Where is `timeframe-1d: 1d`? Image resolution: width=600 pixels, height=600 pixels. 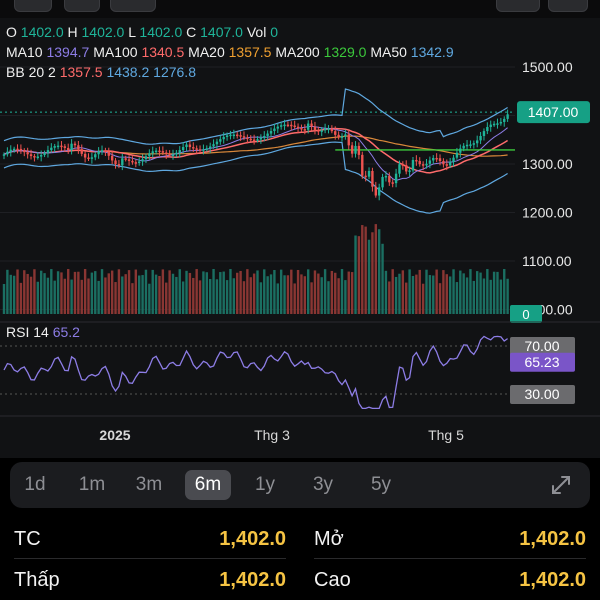
timeframe-1d: 1d is located at coordinates (35, 485).